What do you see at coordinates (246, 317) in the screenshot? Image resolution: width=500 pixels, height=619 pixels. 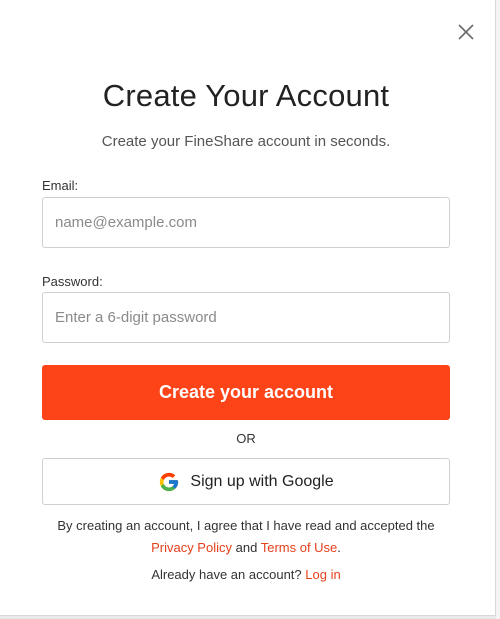 I see `password-input` at bounding box center [246, 317].